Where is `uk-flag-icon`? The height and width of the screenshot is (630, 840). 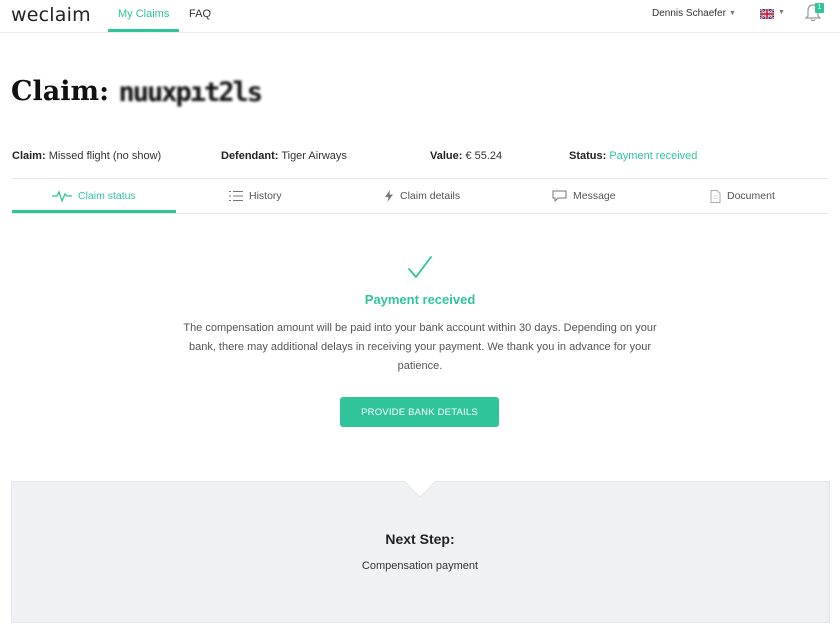 uk-flag-icon is located at coordinates (767, 14).